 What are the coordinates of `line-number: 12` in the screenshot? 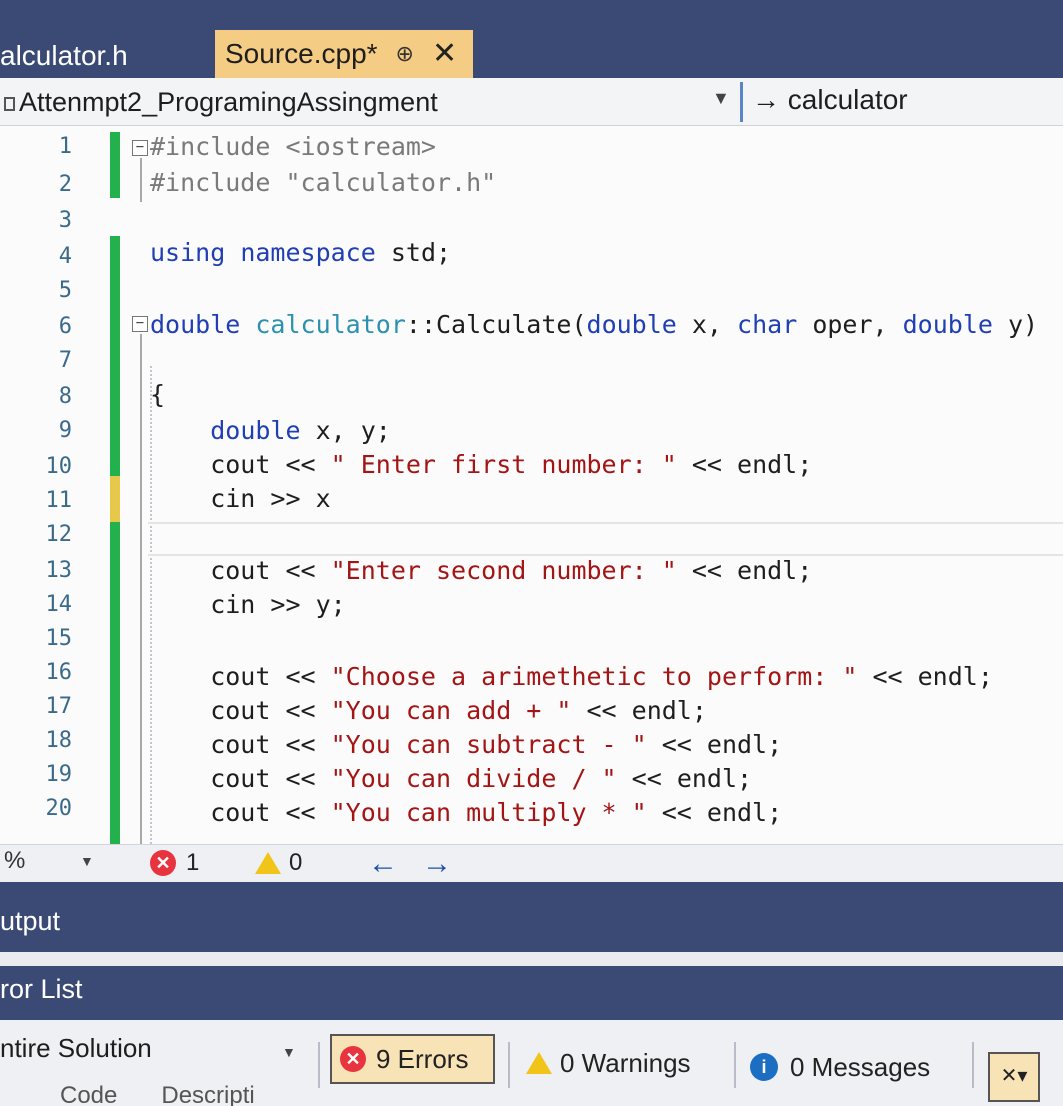 It's located at (59, 534).